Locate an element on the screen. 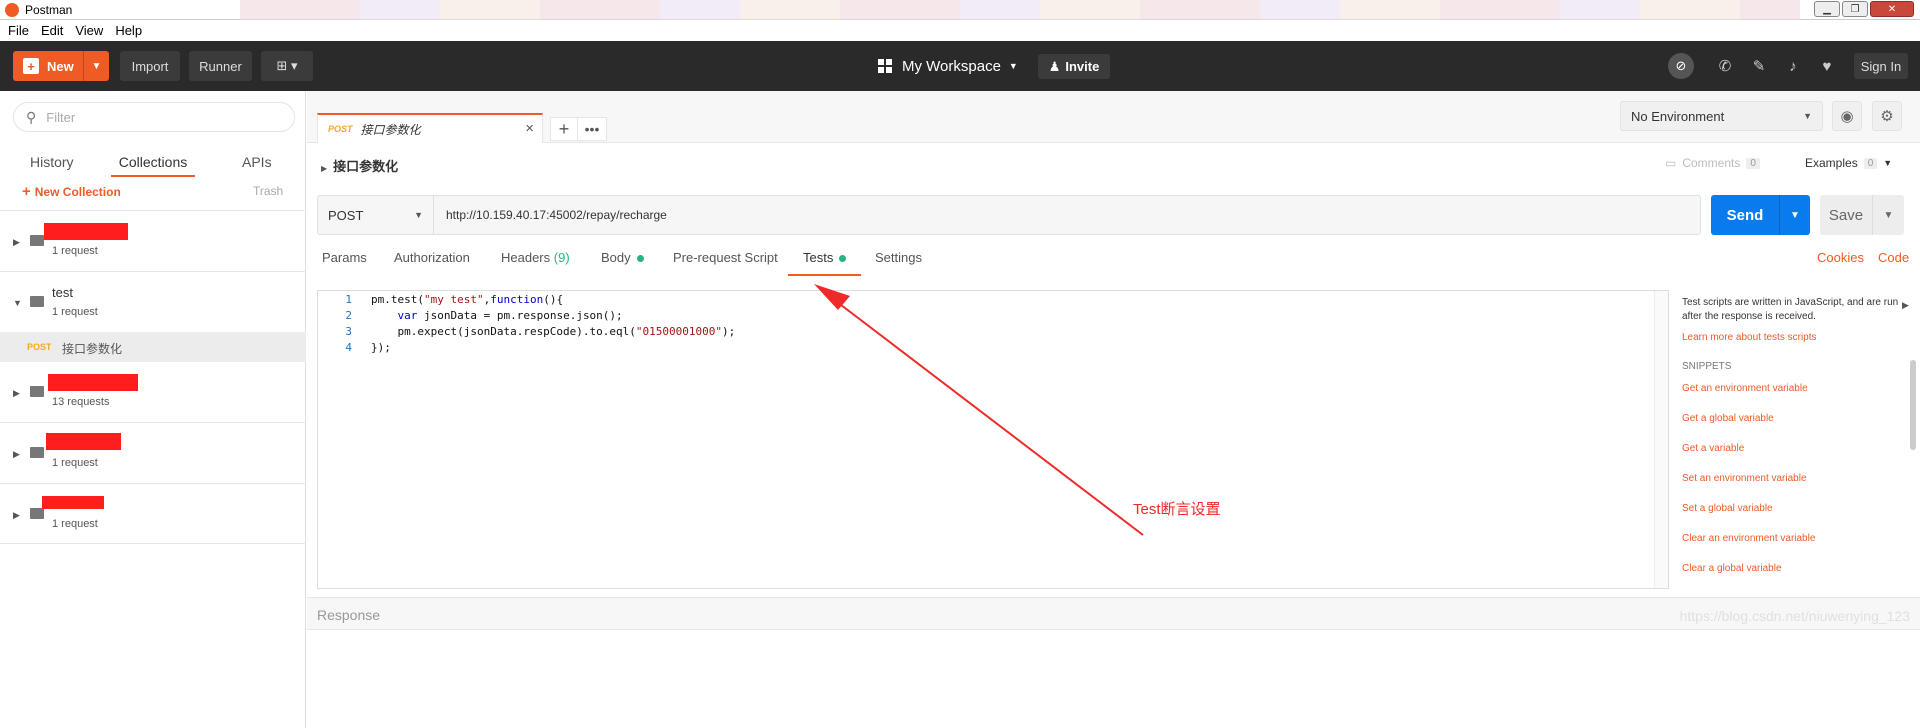 This screenshot has width=1920, height=728. code-link: Code is located at coordinates (1893, 257).